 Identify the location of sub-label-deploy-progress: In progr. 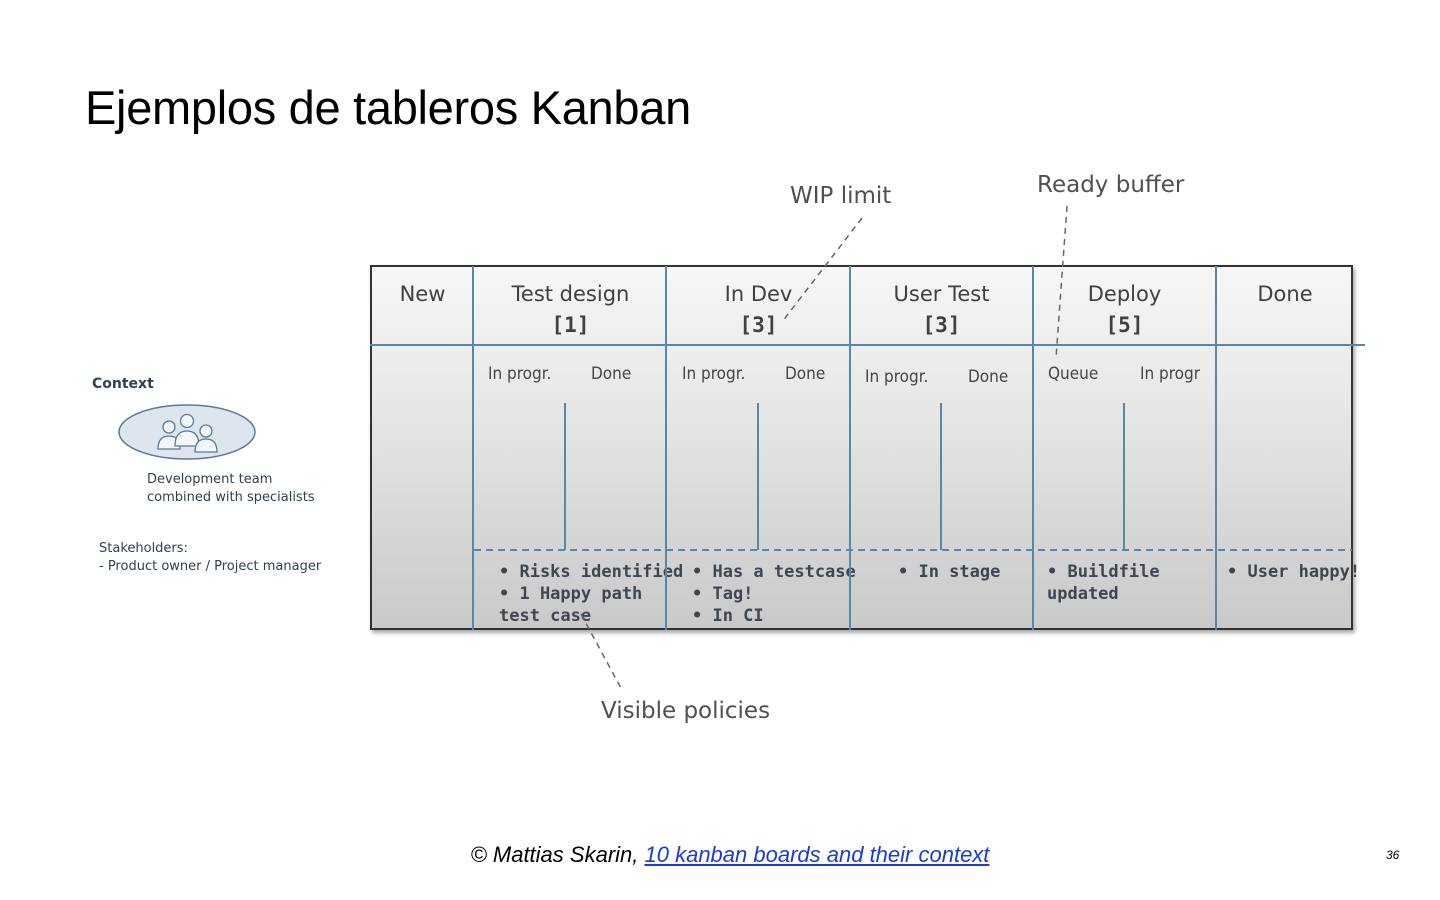
(1170, 374).